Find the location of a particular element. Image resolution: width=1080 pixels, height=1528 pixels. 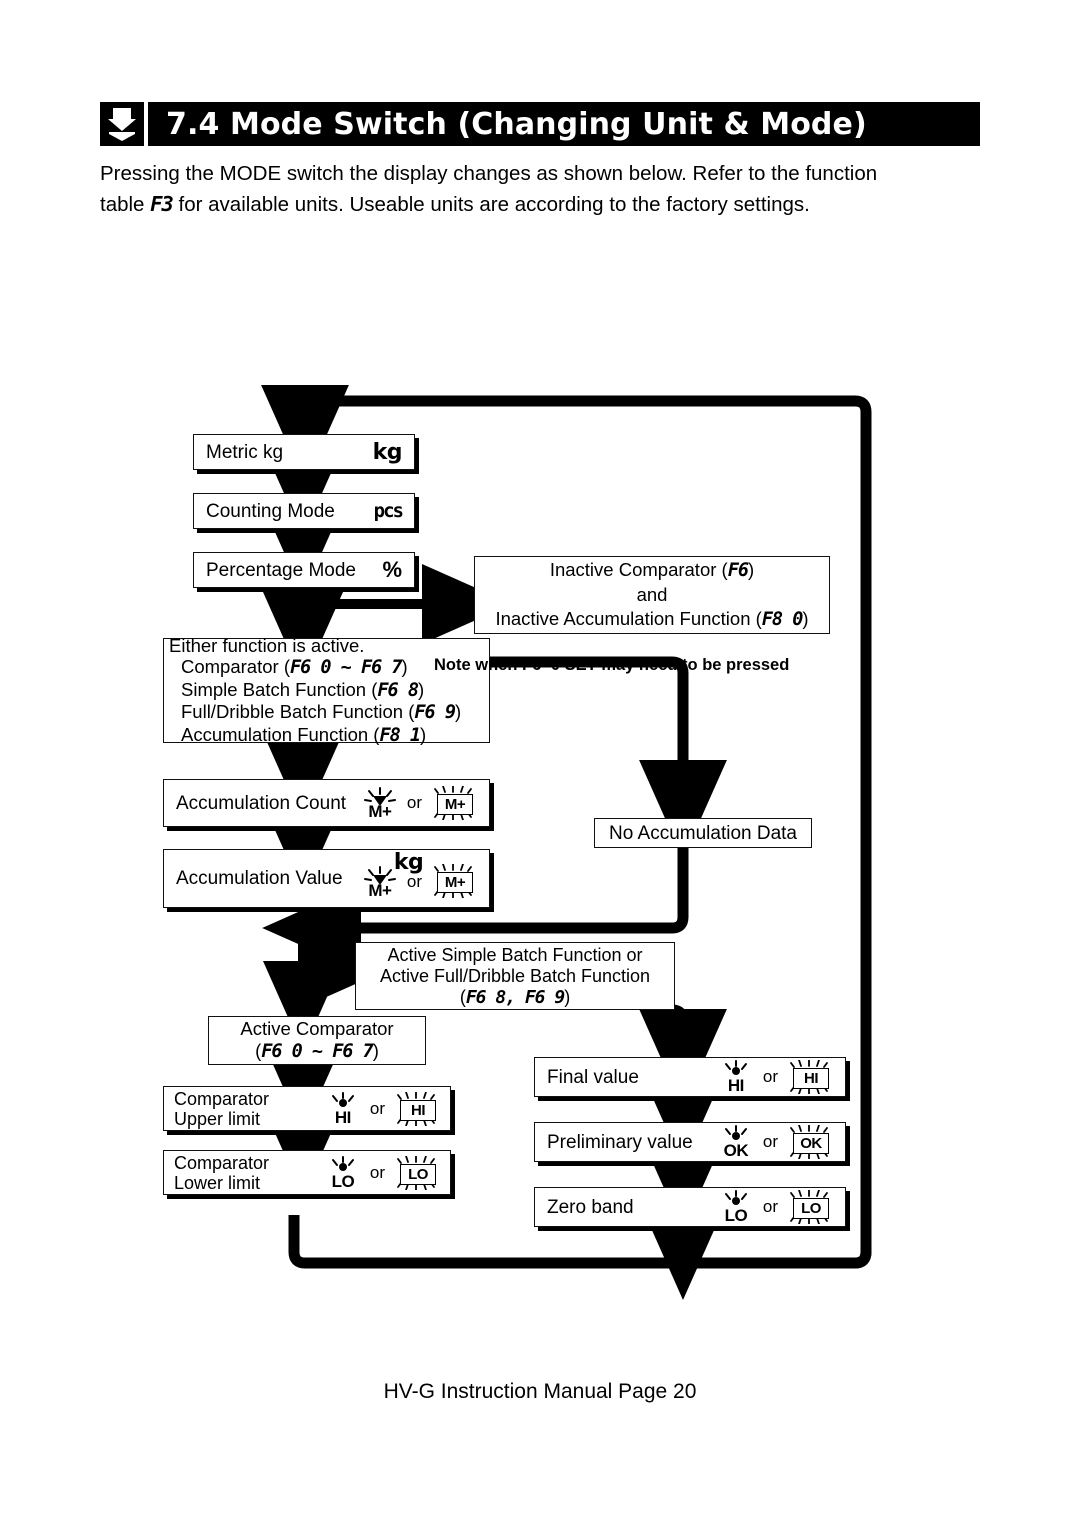

active-batch-line-2: Active Full/Dribble Batch Function is located at coordinates (515, 975).